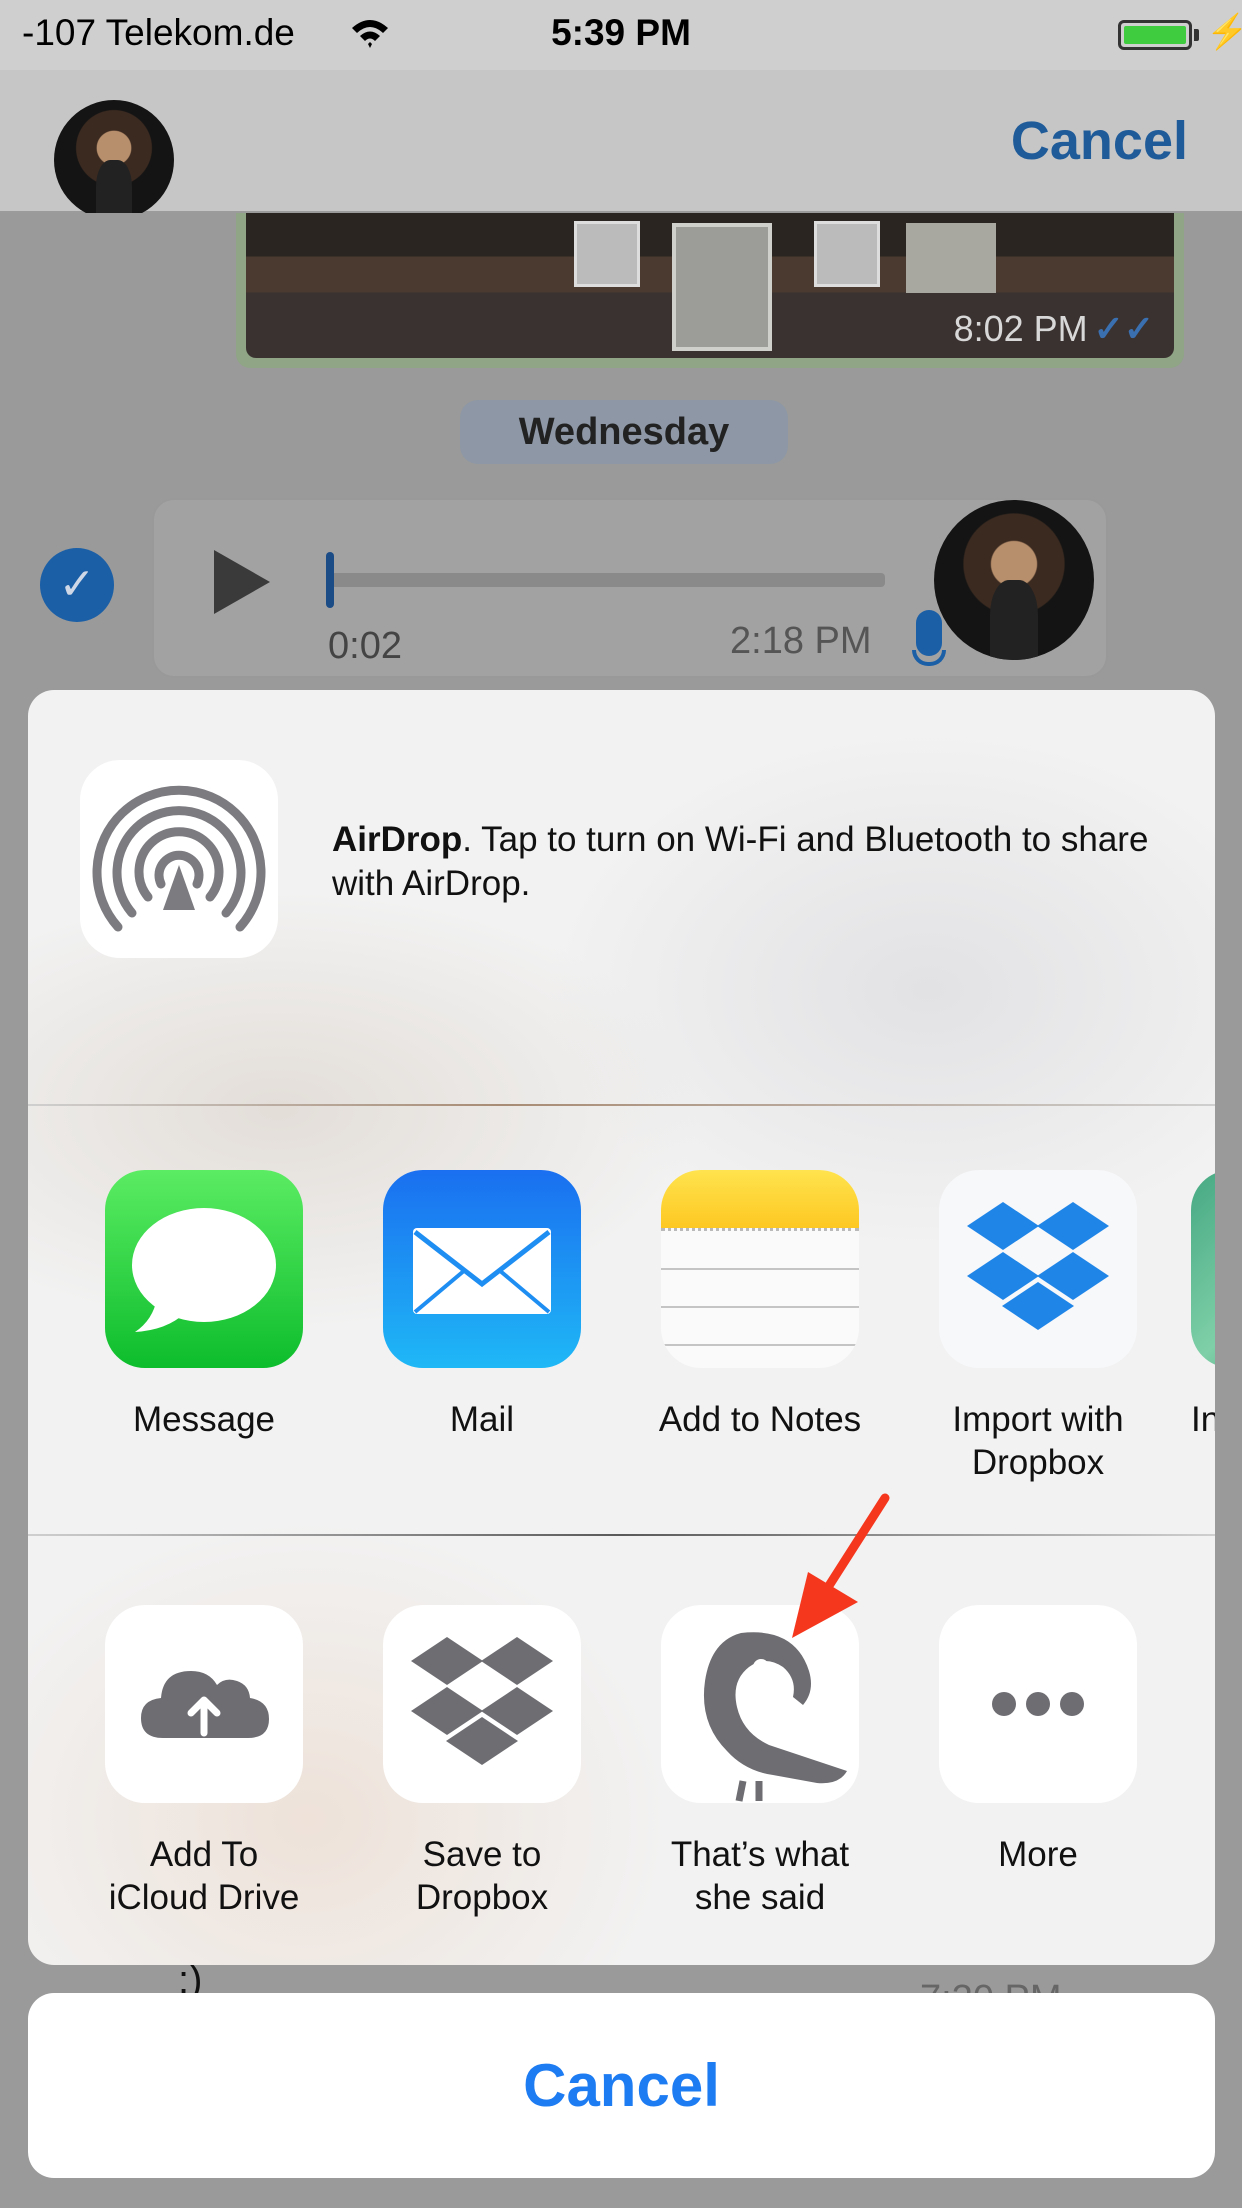 The width and height of the screenshot is (1242, 2208). What do you see at coordinates (204, 1876) in the screenshot?
I see `share-action-label: Add To iCloud Drive` at bounding box center [204, 1876].